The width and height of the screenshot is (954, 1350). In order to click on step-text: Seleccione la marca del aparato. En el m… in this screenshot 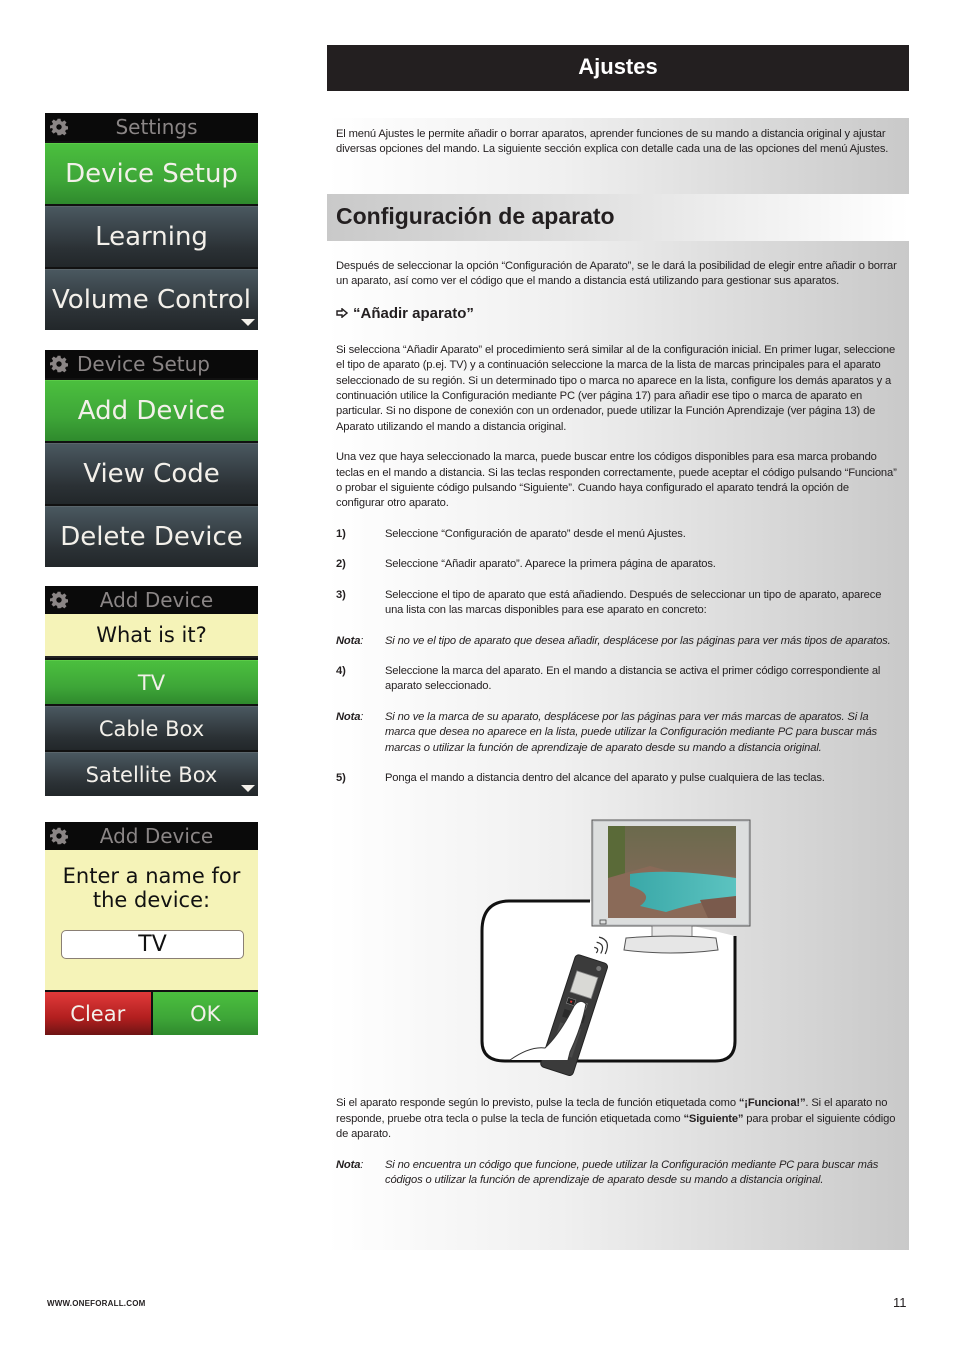, I will do `click(633, 678)`.